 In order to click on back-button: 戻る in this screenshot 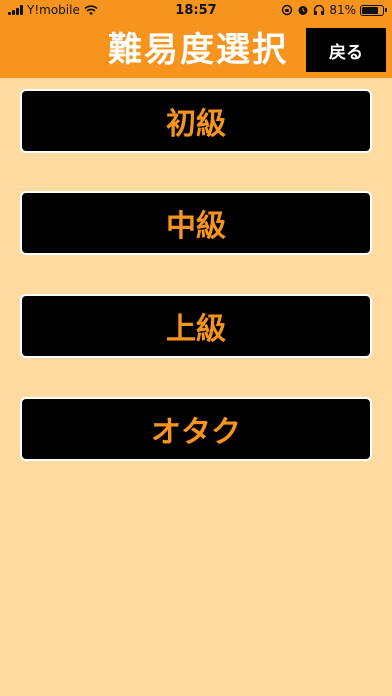, I will do `click(346, 50)`.